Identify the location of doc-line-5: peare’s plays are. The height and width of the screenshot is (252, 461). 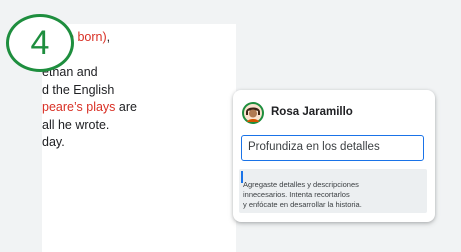
(89, 107).